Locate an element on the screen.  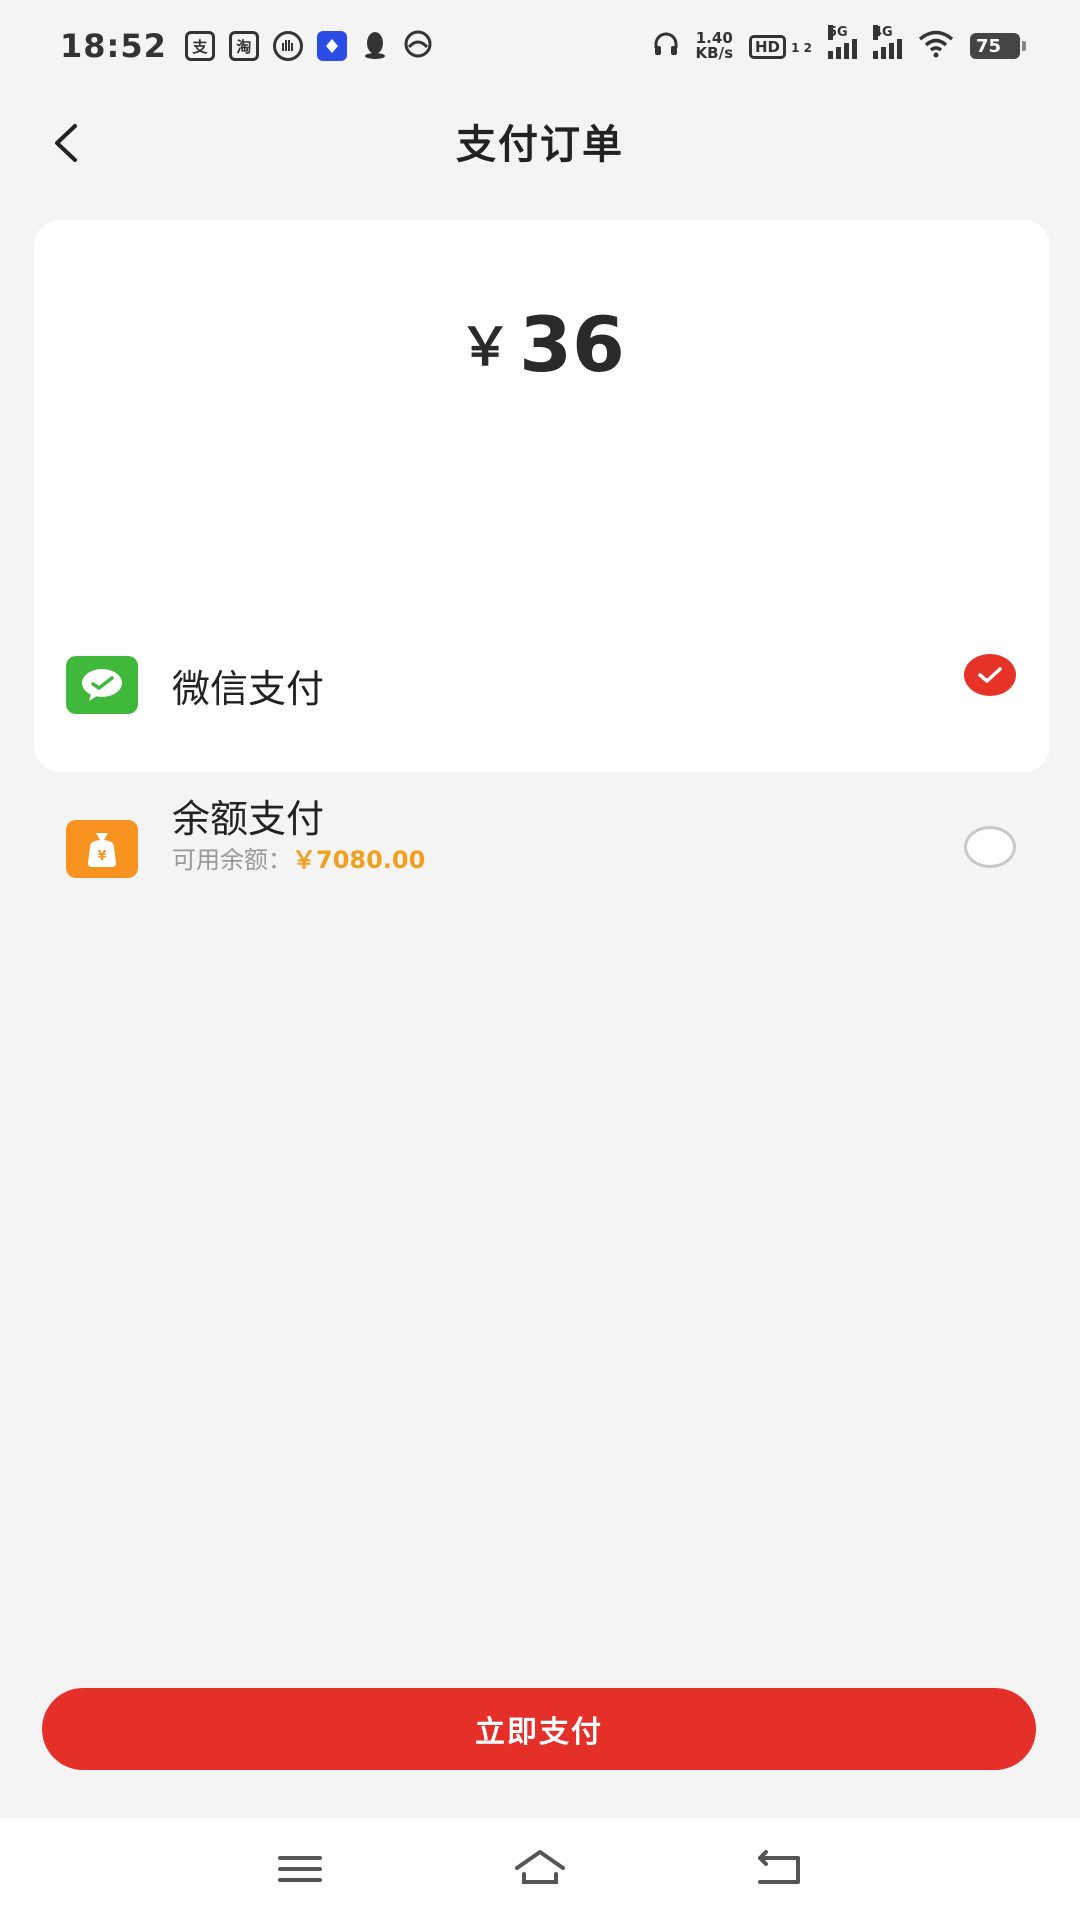
headphone-icon is located at coordinates (666, 46).